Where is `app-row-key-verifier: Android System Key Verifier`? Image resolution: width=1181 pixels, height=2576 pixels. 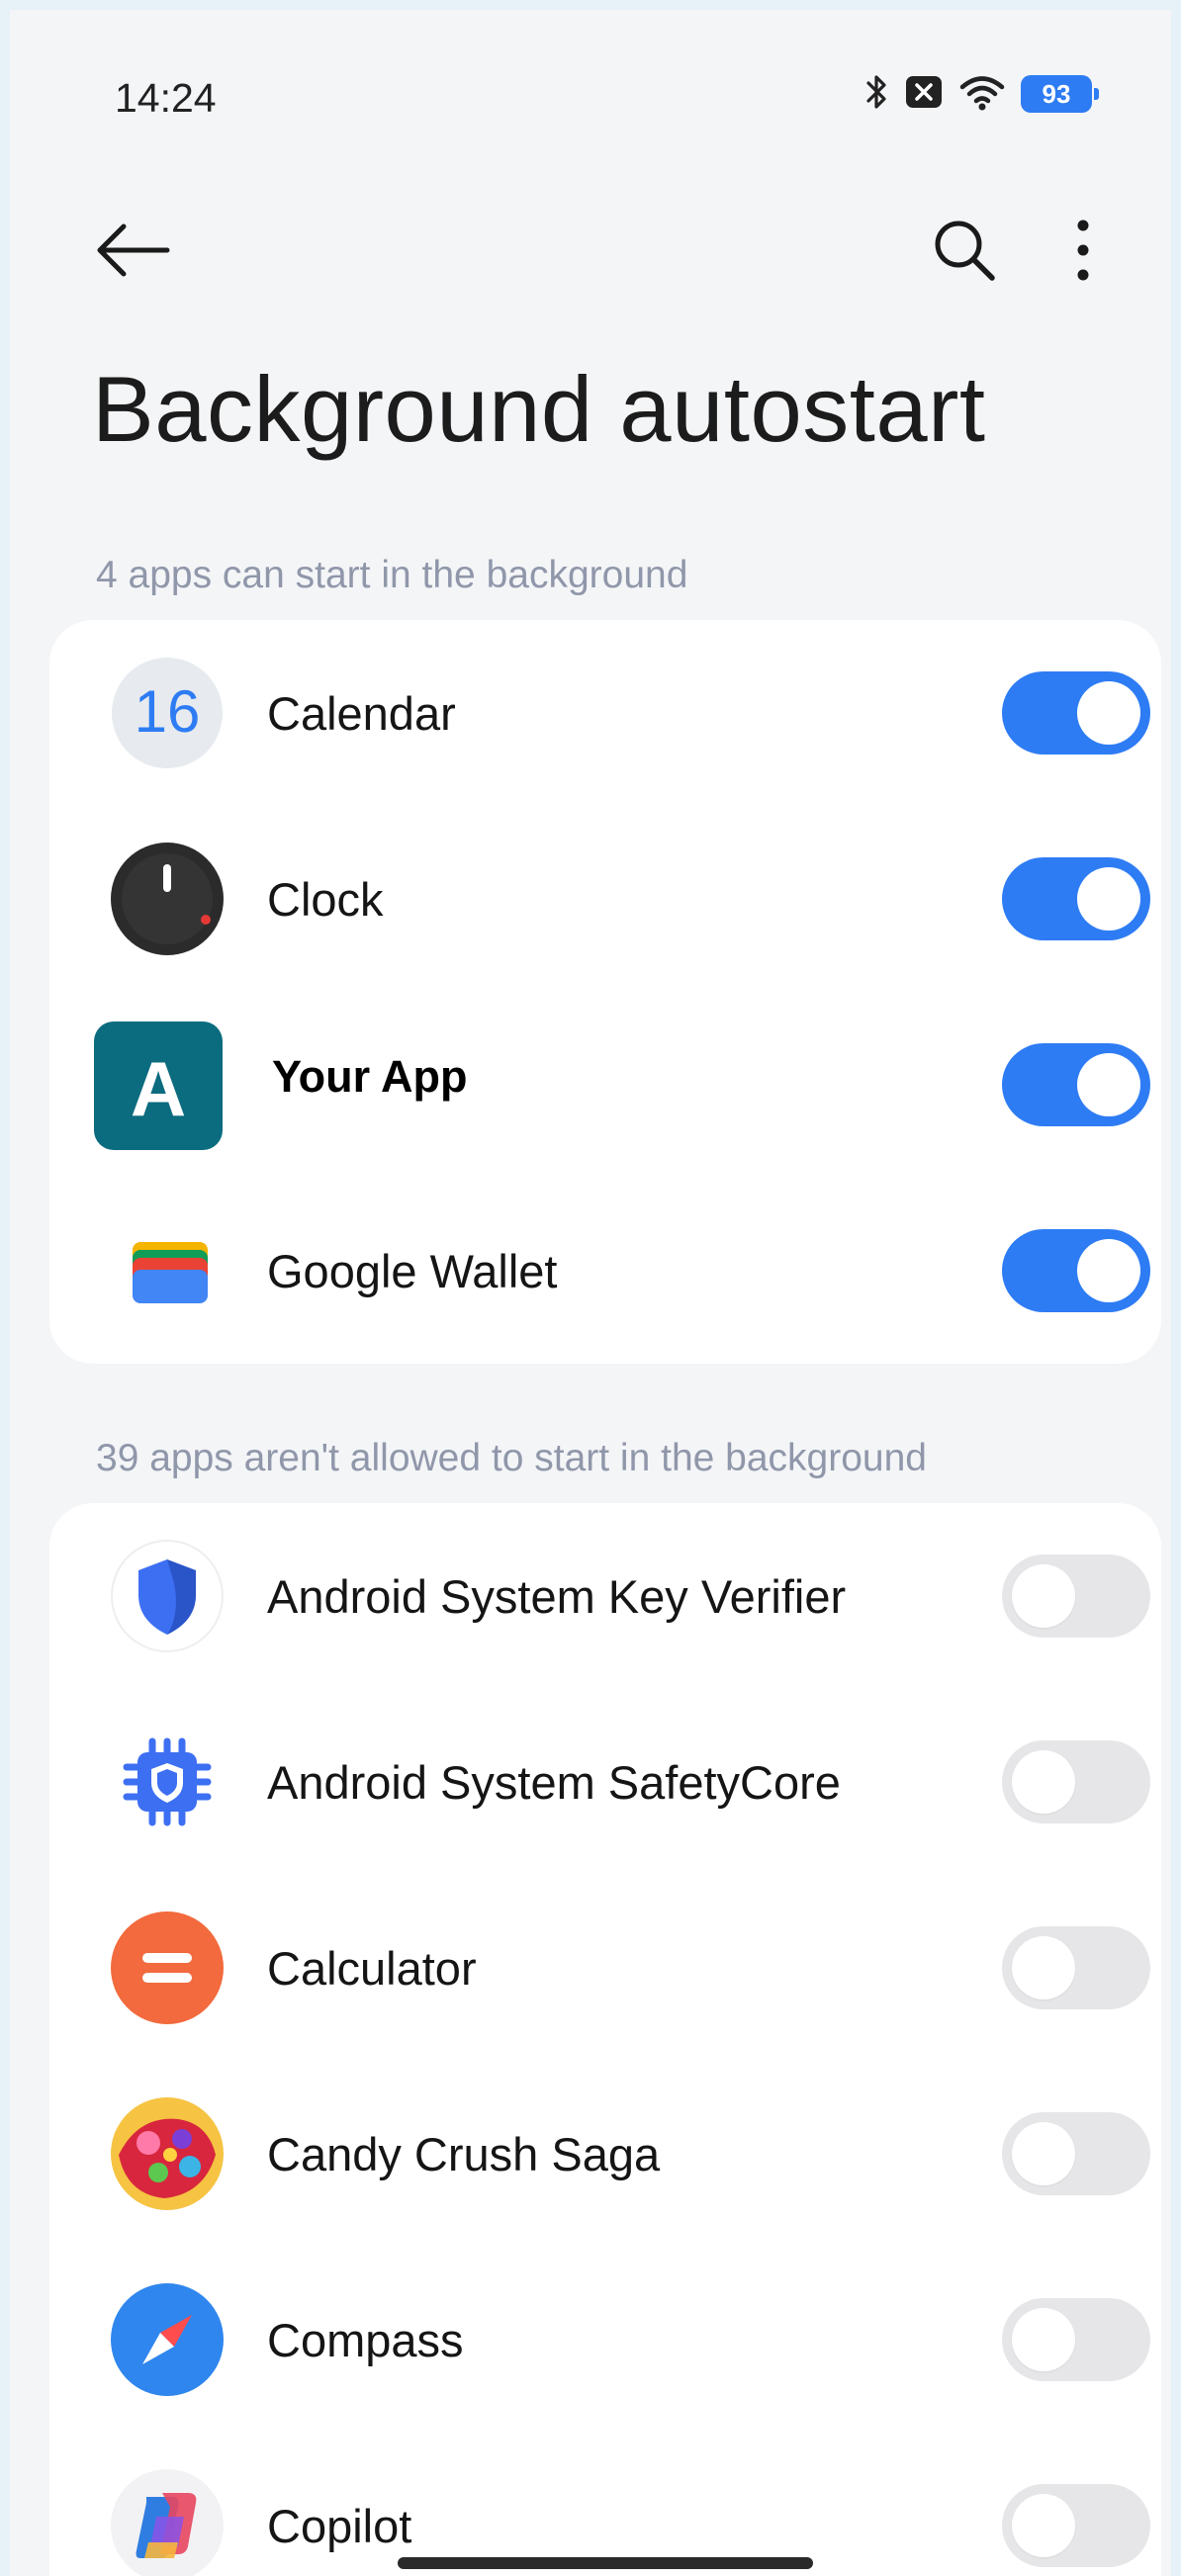 app-row-key-verifier: Android System Key Verifier is located at coordinates (605, 1596).